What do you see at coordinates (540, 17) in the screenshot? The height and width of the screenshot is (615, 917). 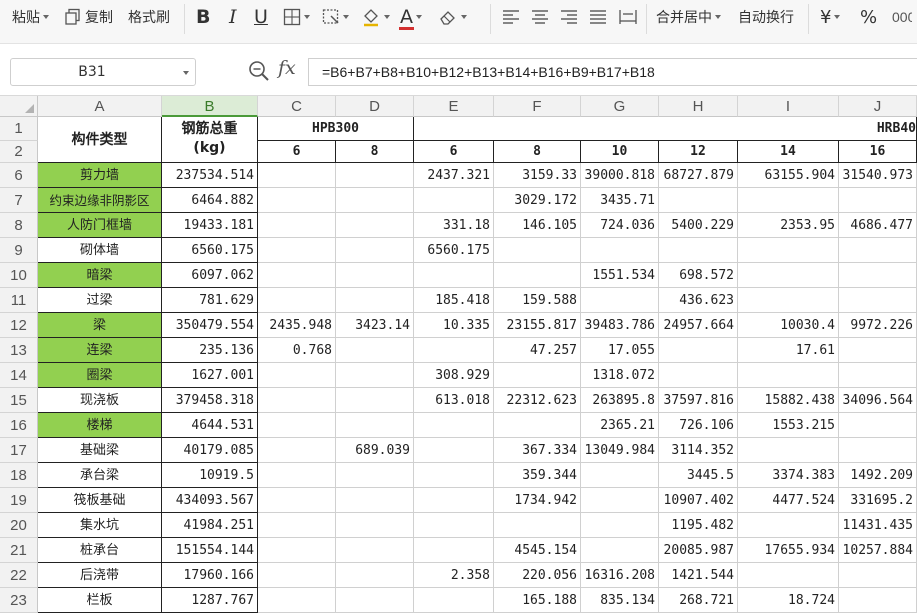 I see `align-center-button` at bounding box center [540, 17].